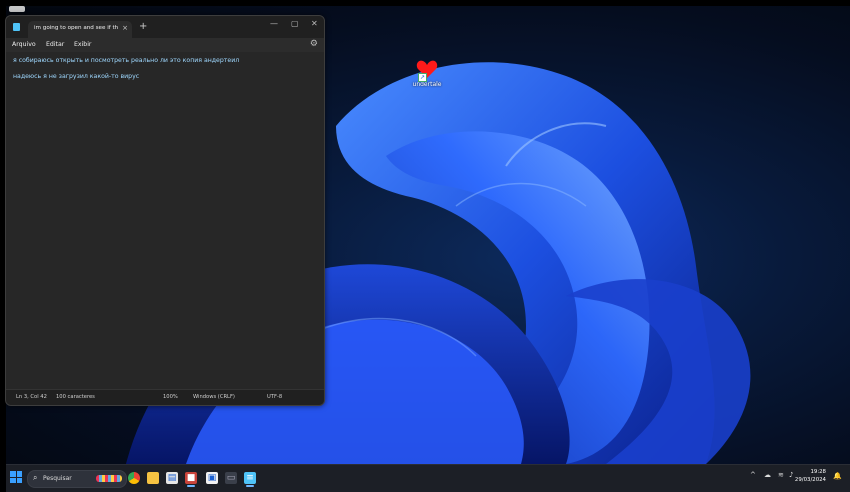 This screenshot has height=492, width=850. I want to click on shortcut-arrow-icon: ↗, so click(422, 77).